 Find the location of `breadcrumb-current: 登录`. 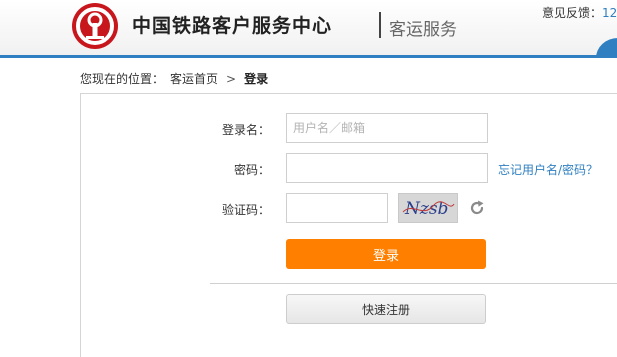

breadcrumb-current: 登录 is located at coordinates (256, 79).